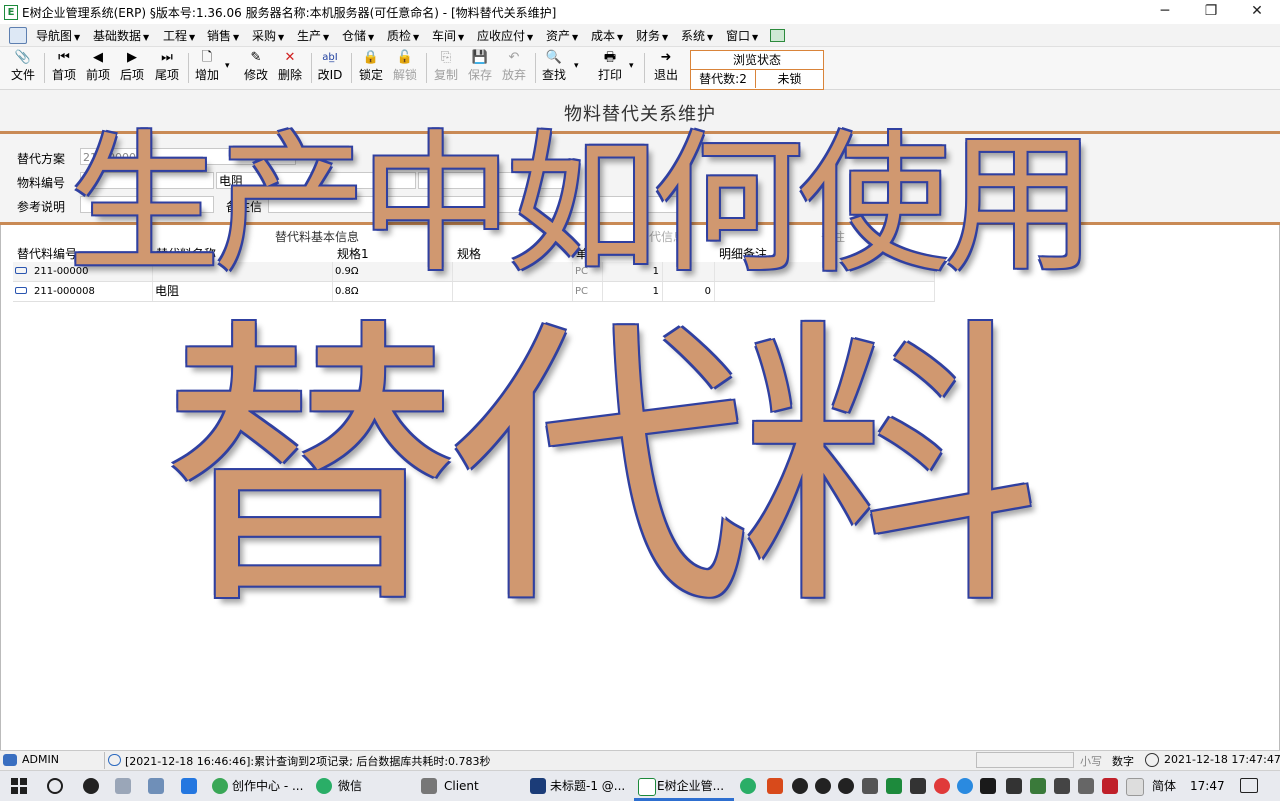  Describe the element at coordinates (403, 35) in the screenshot. I see `menu-quality: 质检 ▼` at that location.